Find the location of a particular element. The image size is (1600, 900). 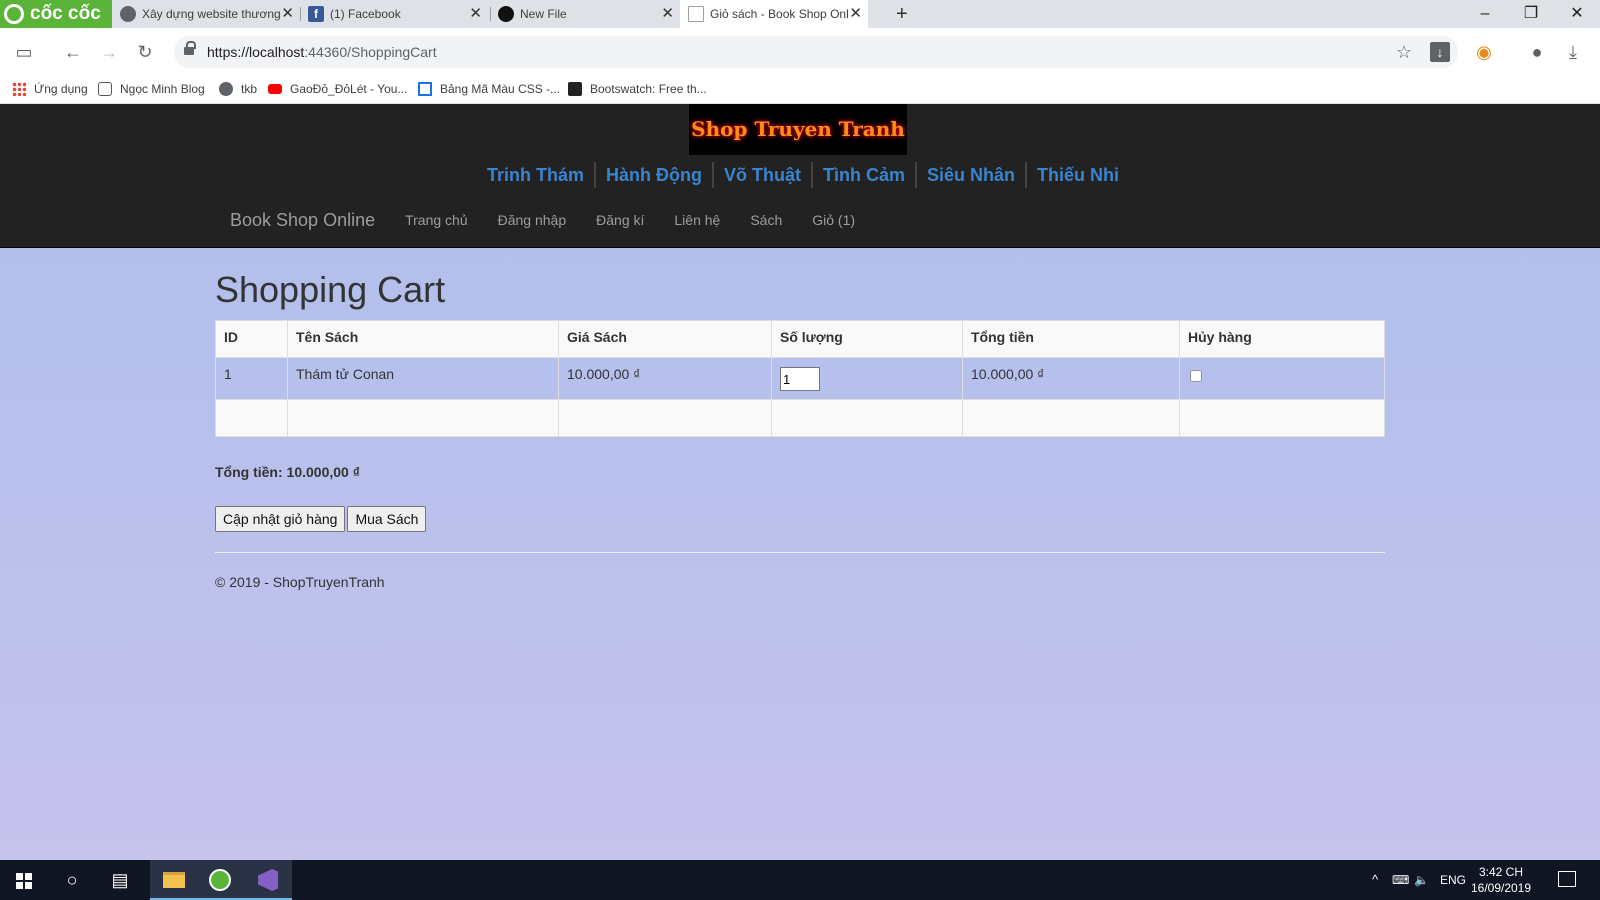

reload-icon: ↻ is located at coordinates (145, 52).